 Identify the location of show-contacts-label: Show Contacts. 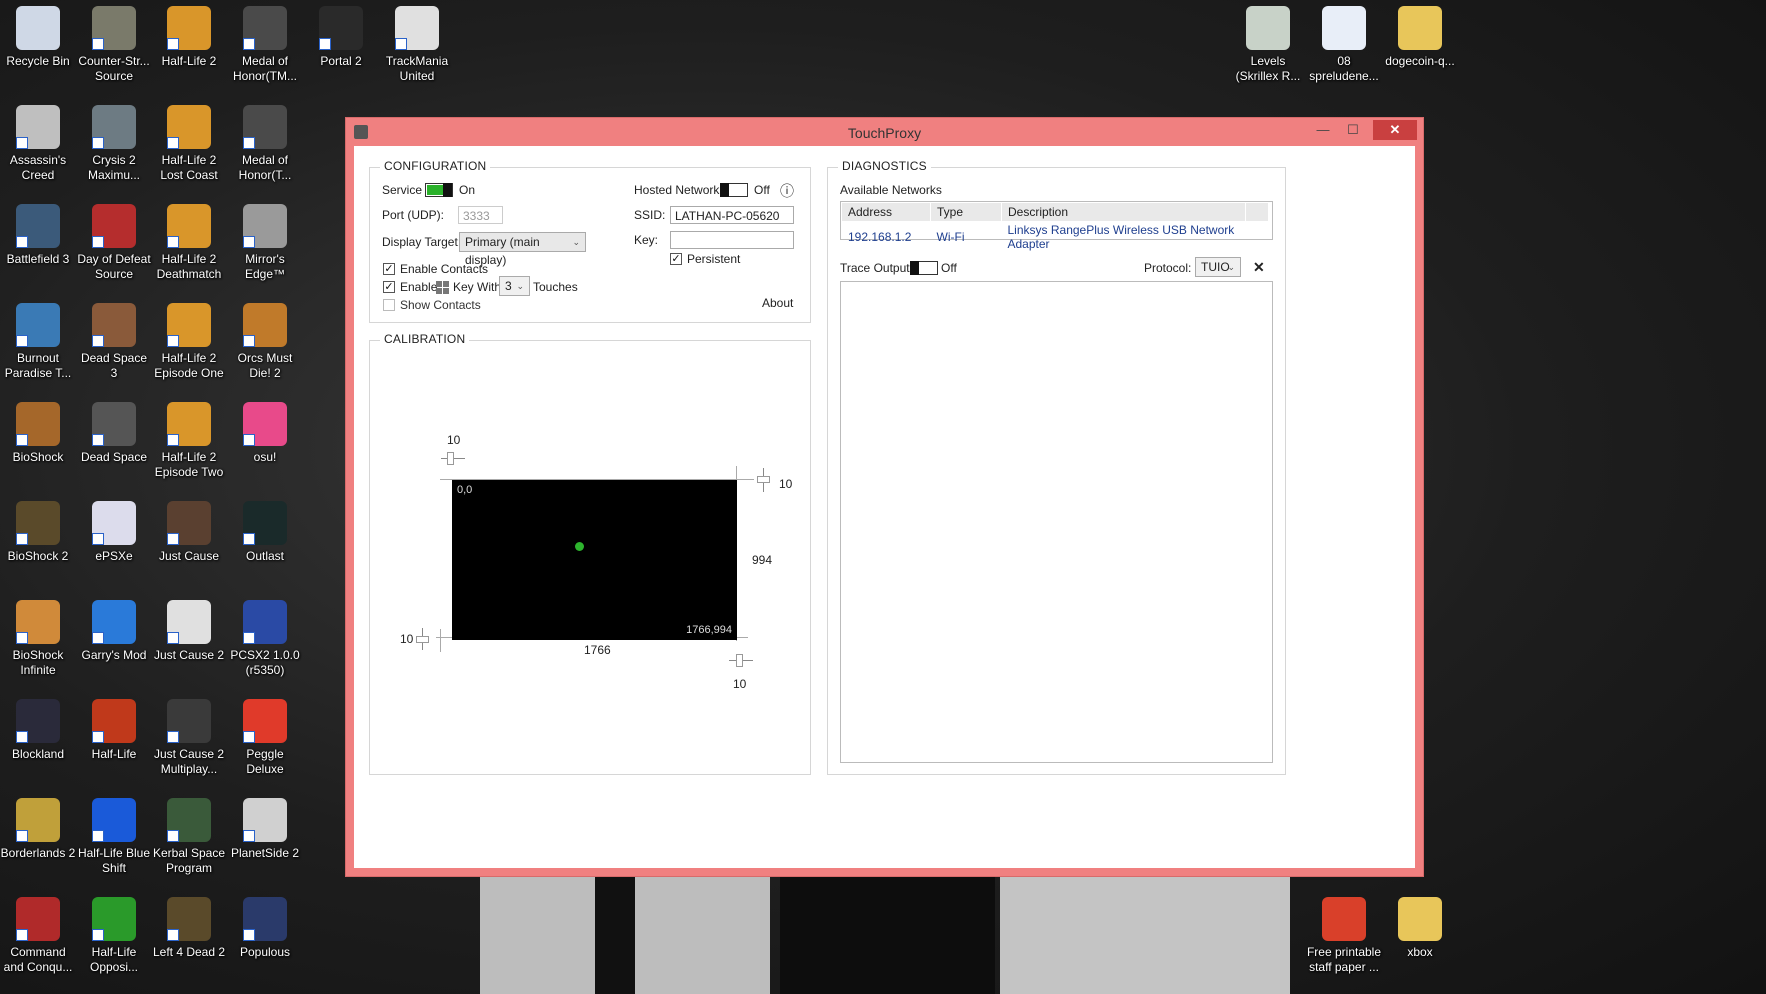
(440, 305).